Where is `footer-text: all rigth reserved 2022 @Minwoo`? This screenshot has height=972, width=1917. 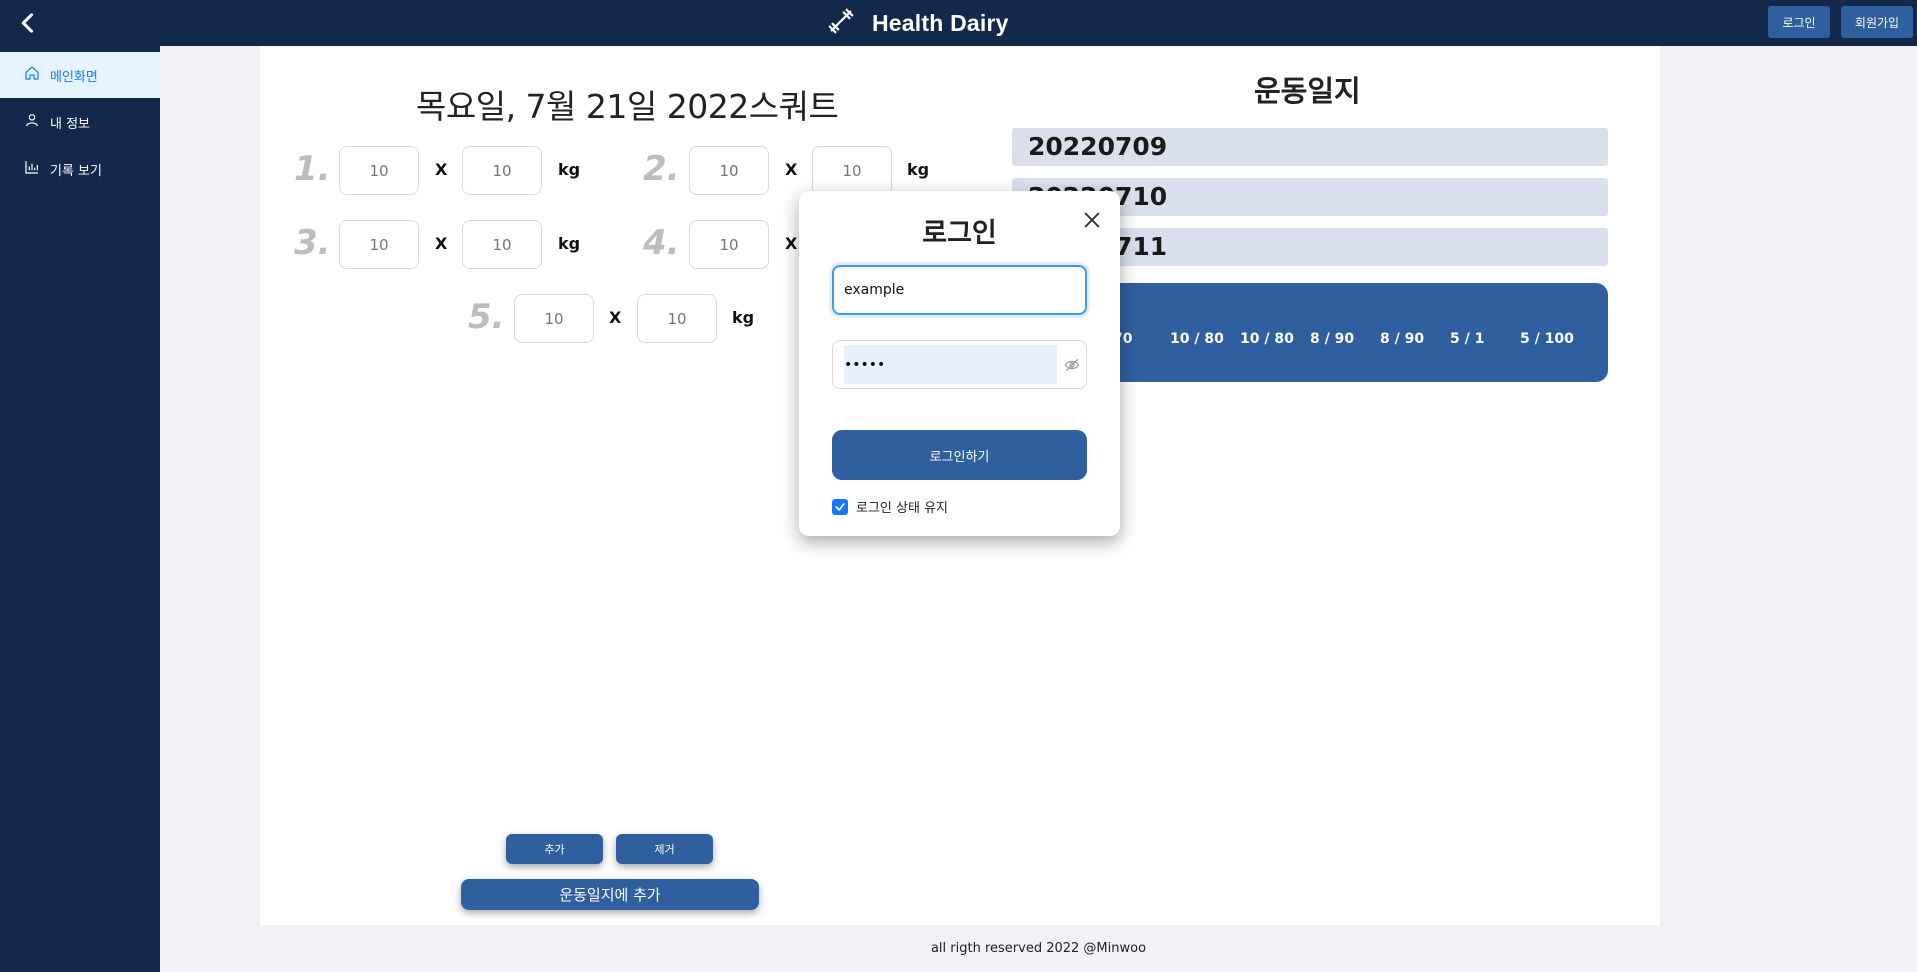 footer-text: all rigth reserved 2022 @Minwoo is located at coordinates (1038, 948).